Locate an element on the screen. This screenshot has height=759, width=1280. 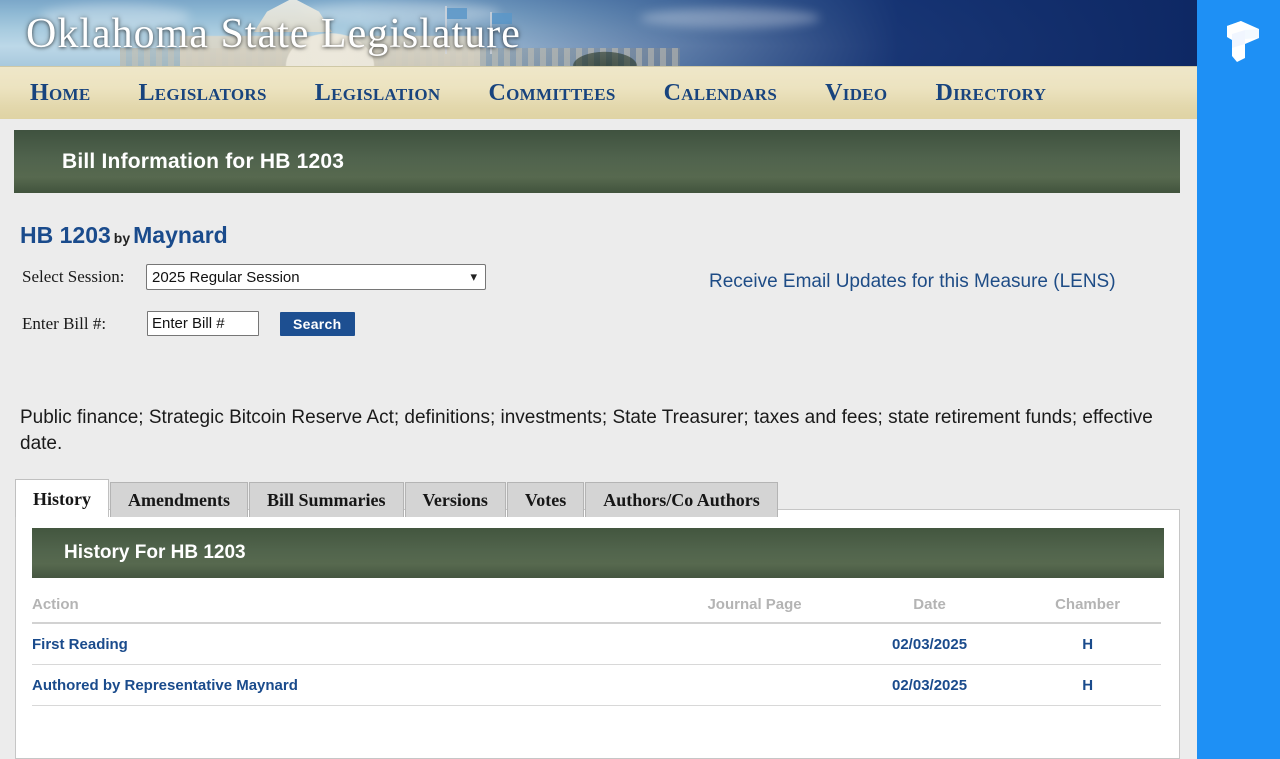
table-header-row: Action Journal Page Date Chamber is located at coordinates (596, 601).